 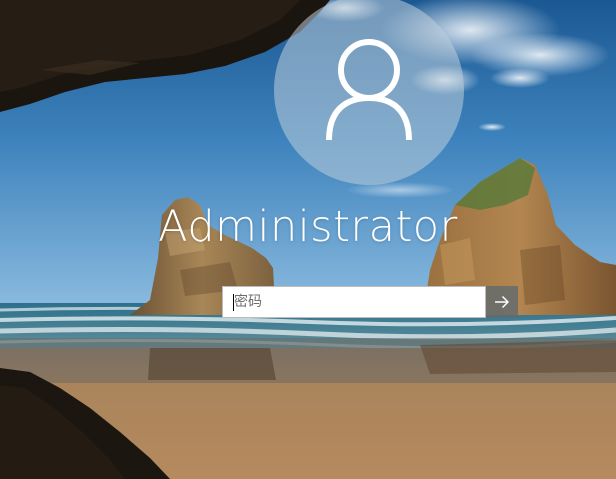 I want to click on password-field-container, so click(x=354, y=302).